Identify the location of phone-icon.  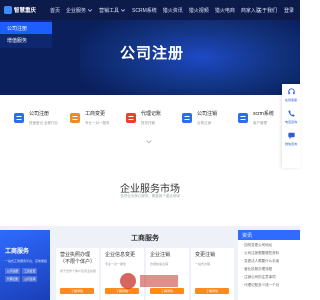
(291, 113).